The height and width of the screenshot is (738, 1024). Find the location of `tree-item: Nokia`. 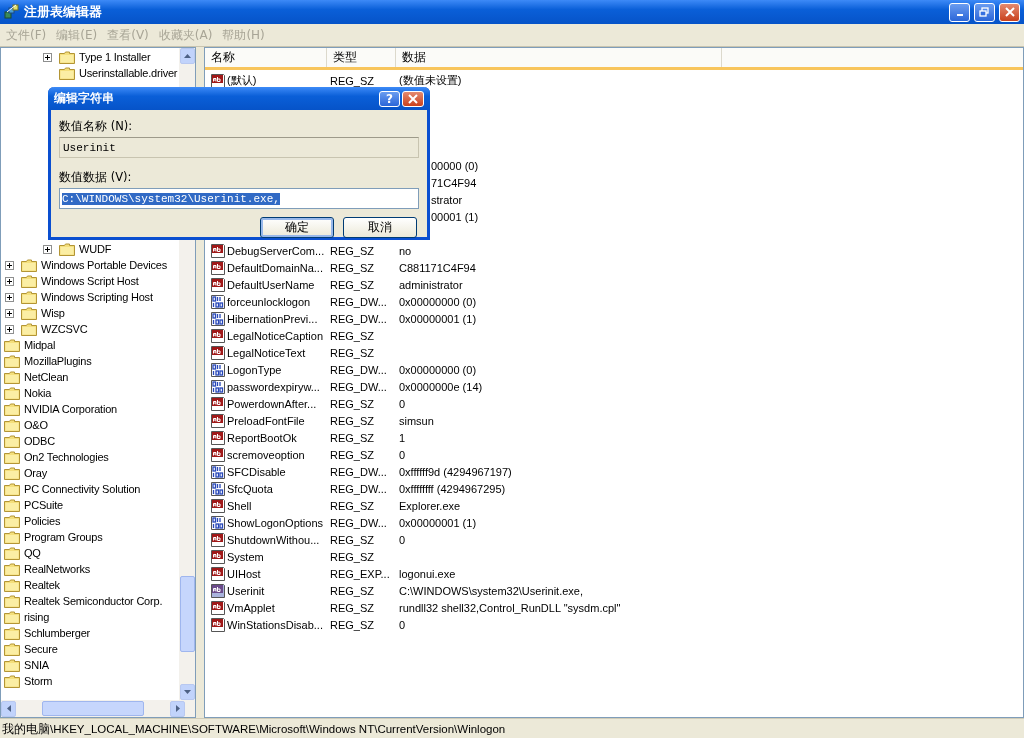

tree-item: Nokia is located at coordinates (38, 393).